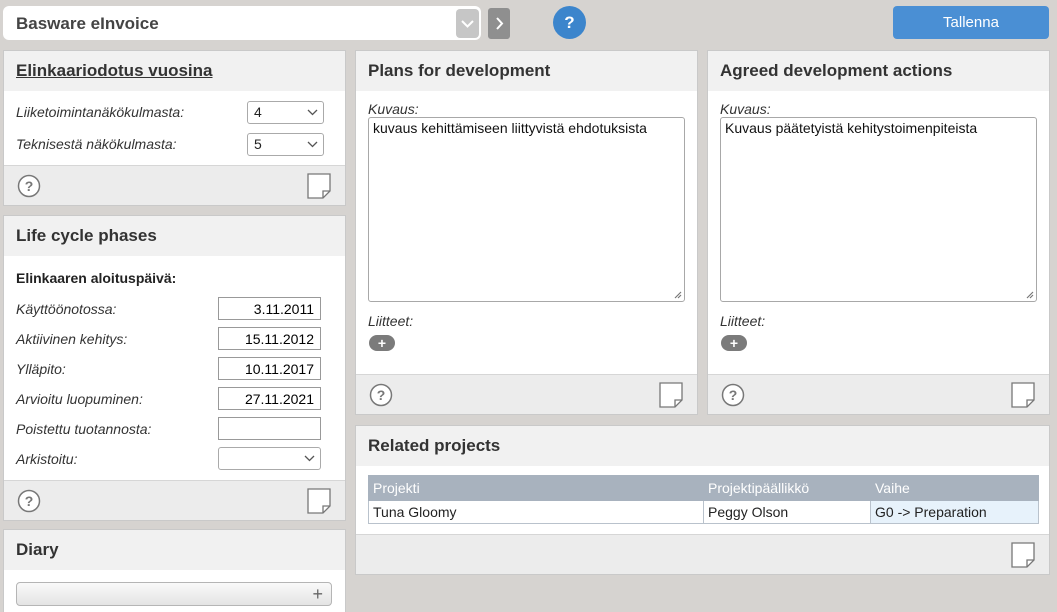 The height and width of the screenshot is (612, 1057). Describe the element at coordinates (787, 512) in the screenshot. I see `project-manager-cell: Peggy Olson` at that location.